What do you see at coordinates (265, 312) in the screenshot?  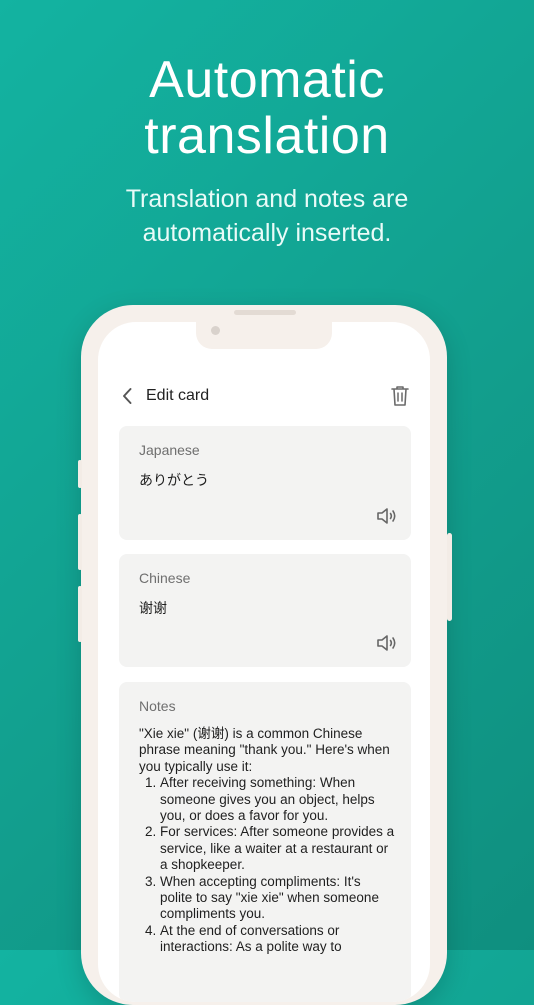 I see `phone-speaker` at bounding box center [265, 312].